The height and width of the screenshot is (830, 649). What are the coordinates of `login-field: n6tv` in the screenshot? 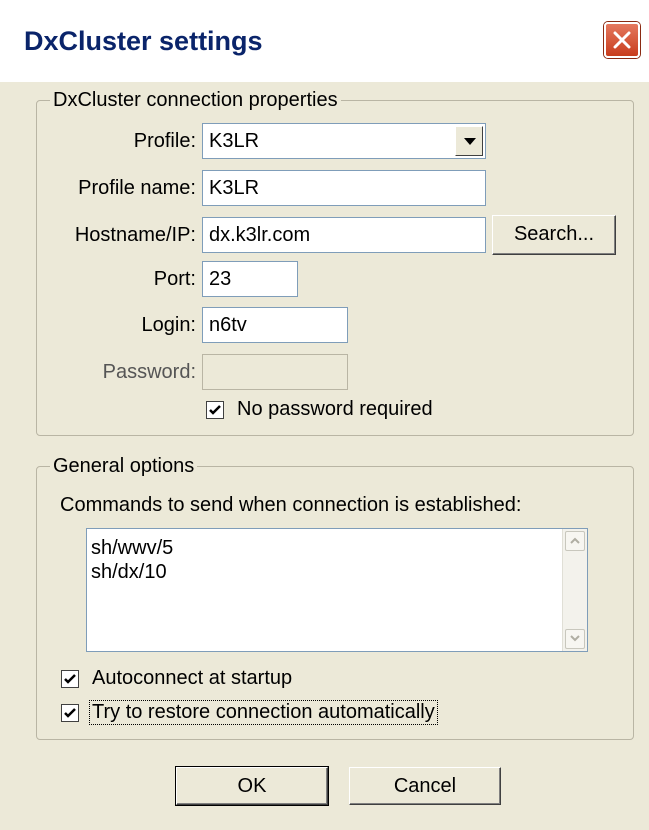 It's located at (275, 325).